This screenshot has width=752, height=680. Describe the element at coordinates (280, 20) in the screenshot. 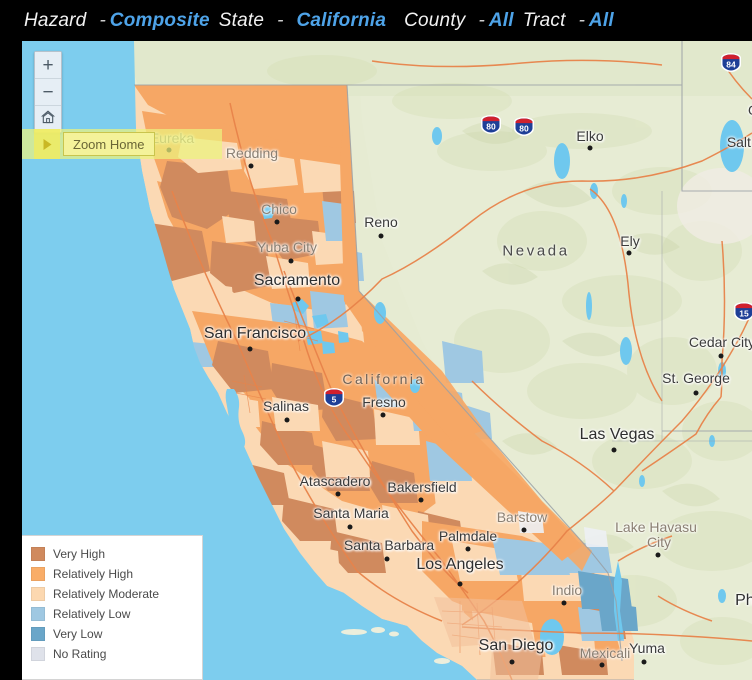

I see `state-dash: -` at that location.